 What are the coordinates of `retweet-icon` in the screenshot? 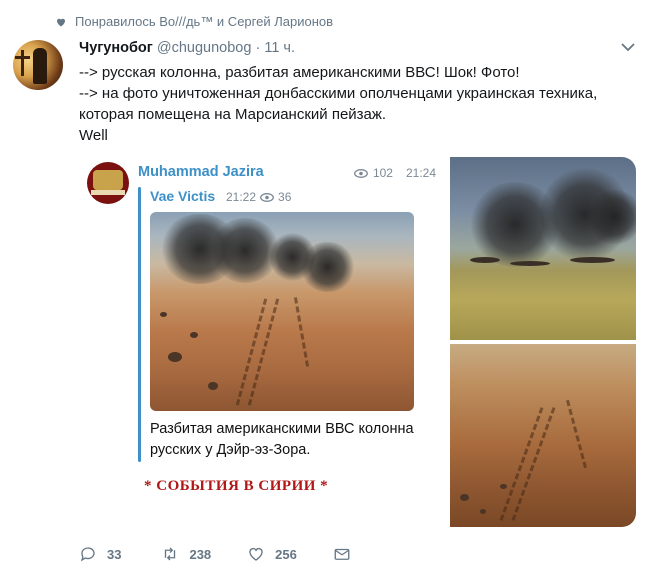 It's located at (170, 554).